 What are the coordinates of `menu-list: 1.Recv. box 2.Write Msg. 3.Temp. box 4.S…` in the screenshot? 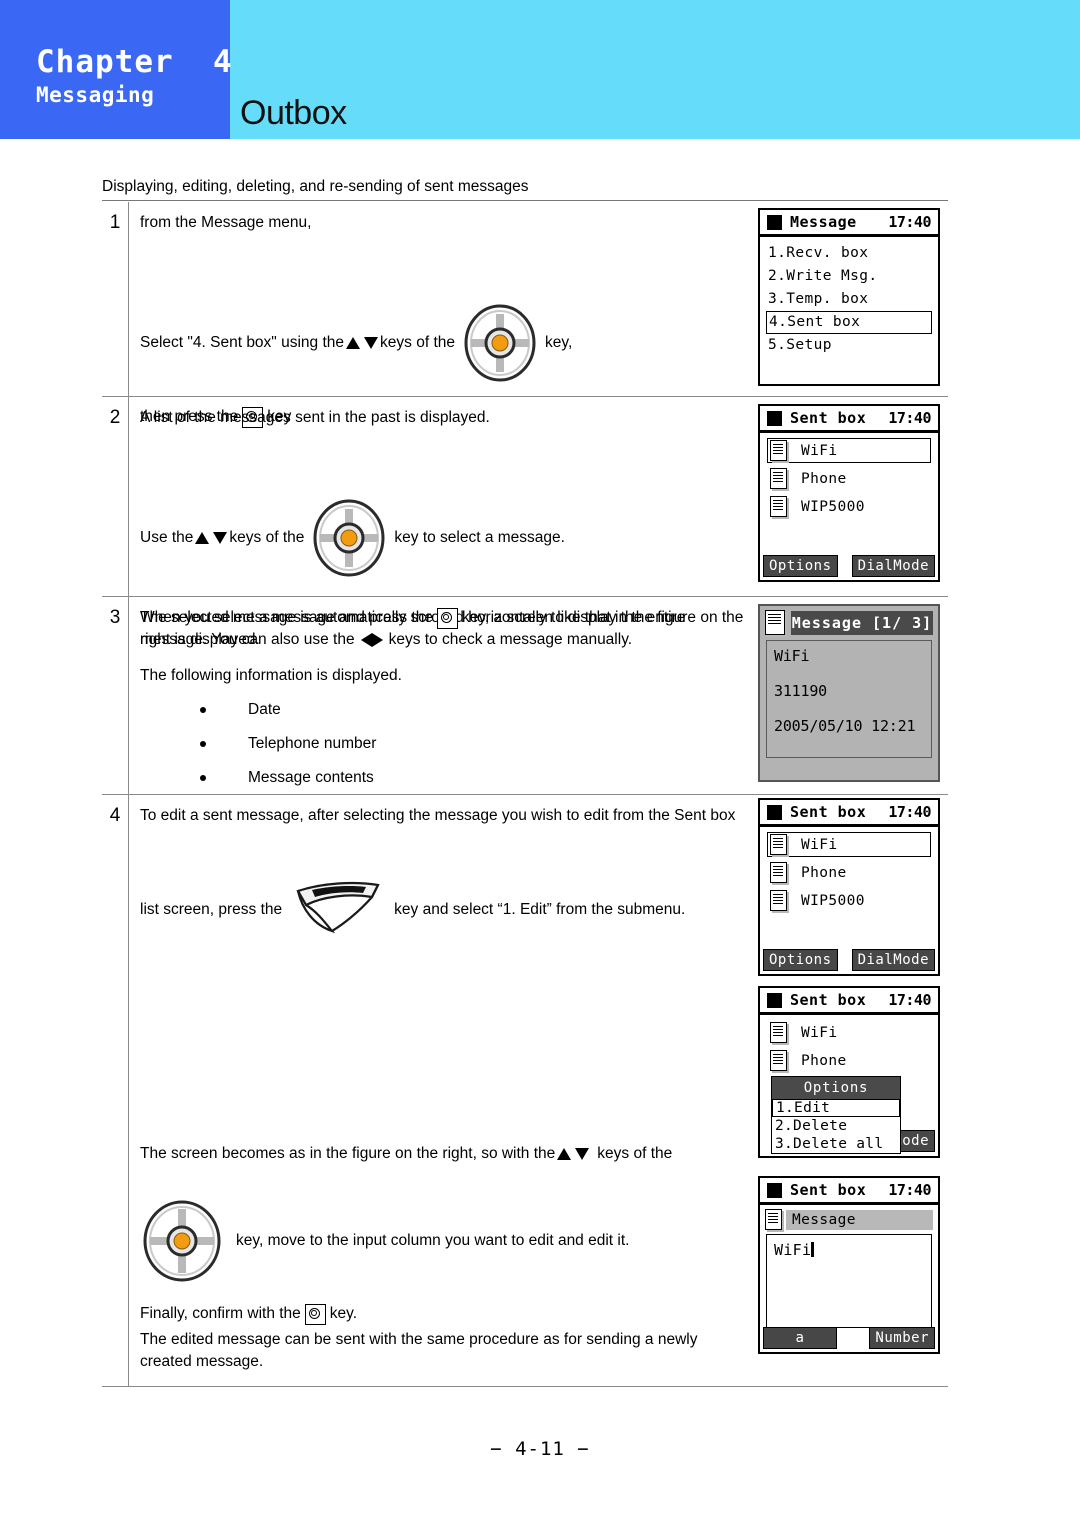 It's located at (849, 297).